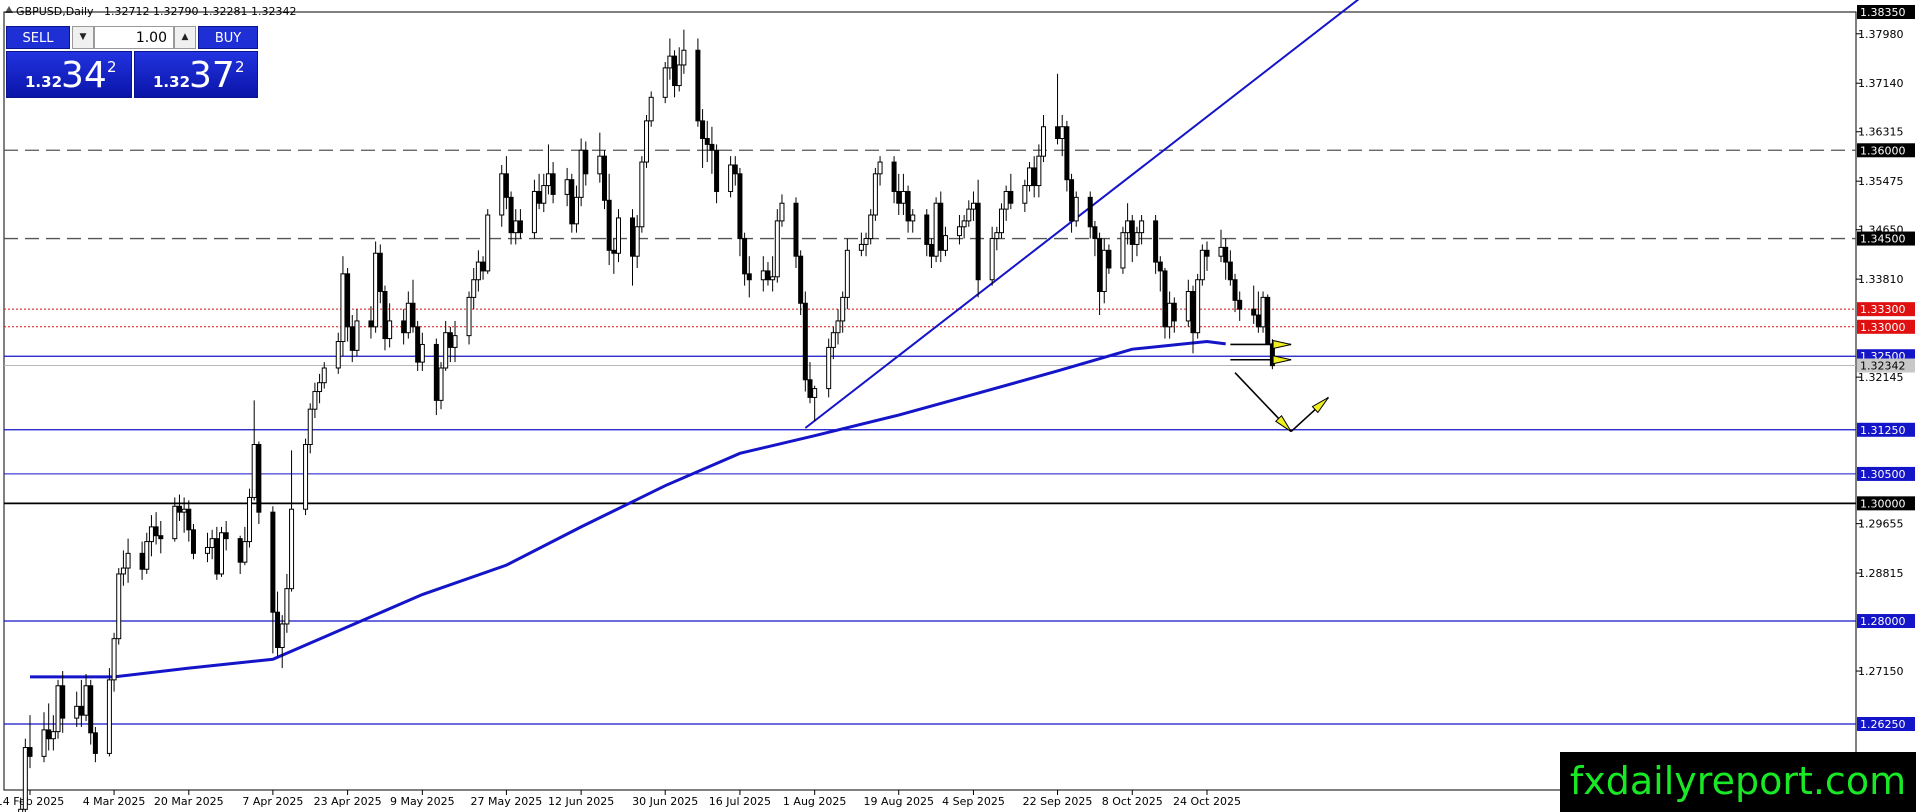 The height and width of the screenshot is (812, 1916). What do you see at coordinates (814, 801) in the screenshot?
I see `date-tick-label: 1 Aug 2025` at bounding box center [814, 801].